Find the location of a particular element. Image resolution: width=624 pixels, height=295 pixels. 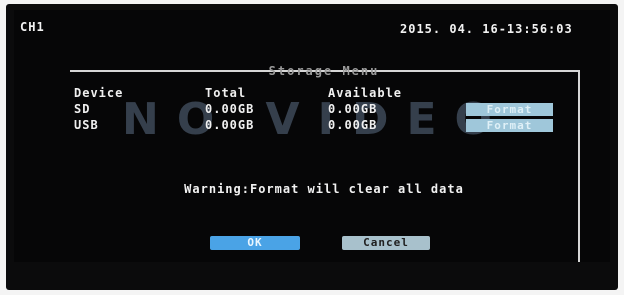

dialog-title: Storage Menu is located at coordinates (324, 71).